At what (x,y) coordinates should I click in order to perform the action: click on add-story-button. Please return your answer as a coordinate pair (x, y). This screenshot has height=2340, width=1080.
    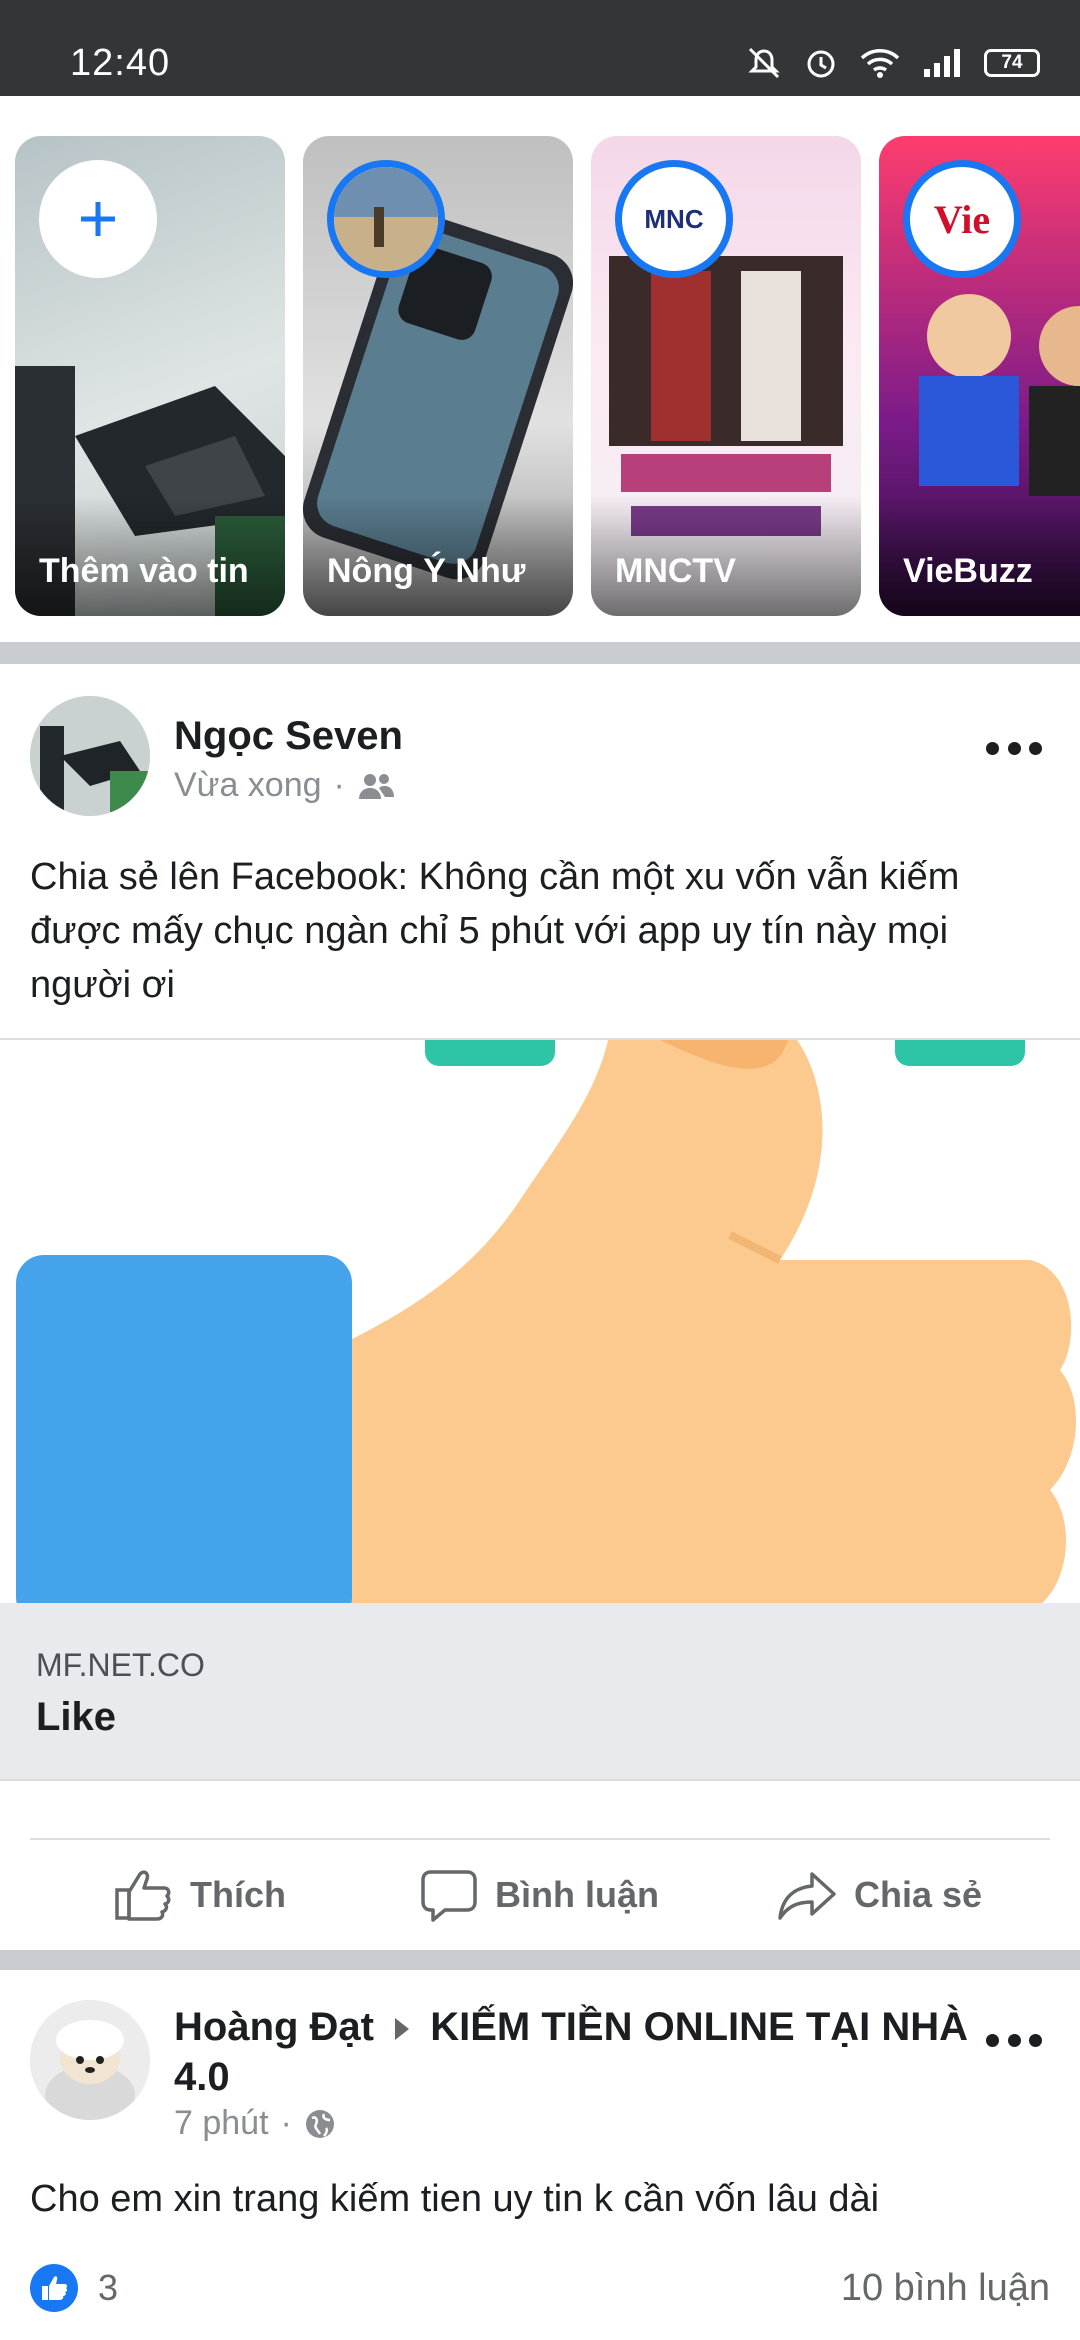
    Looking at the image, I should click on (98, 219).